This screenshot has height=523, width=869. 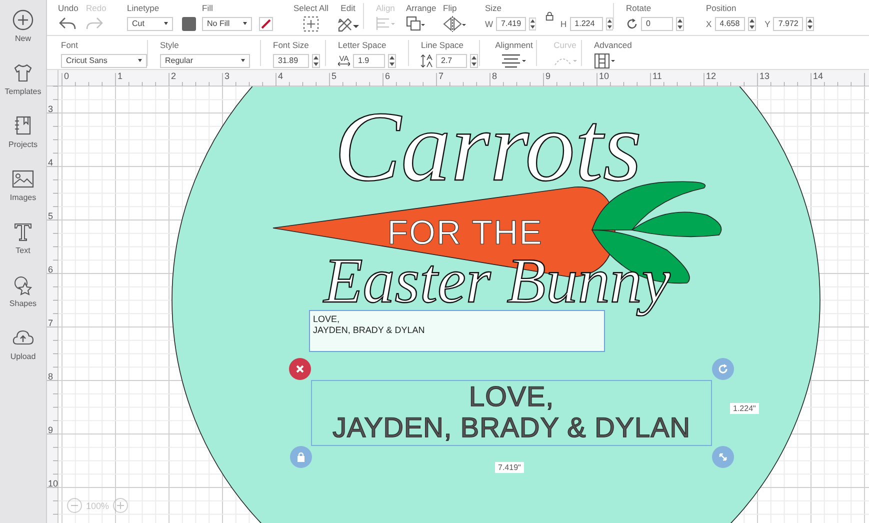 I want to click on ruler-number: 8, so click(x=495, y=76).